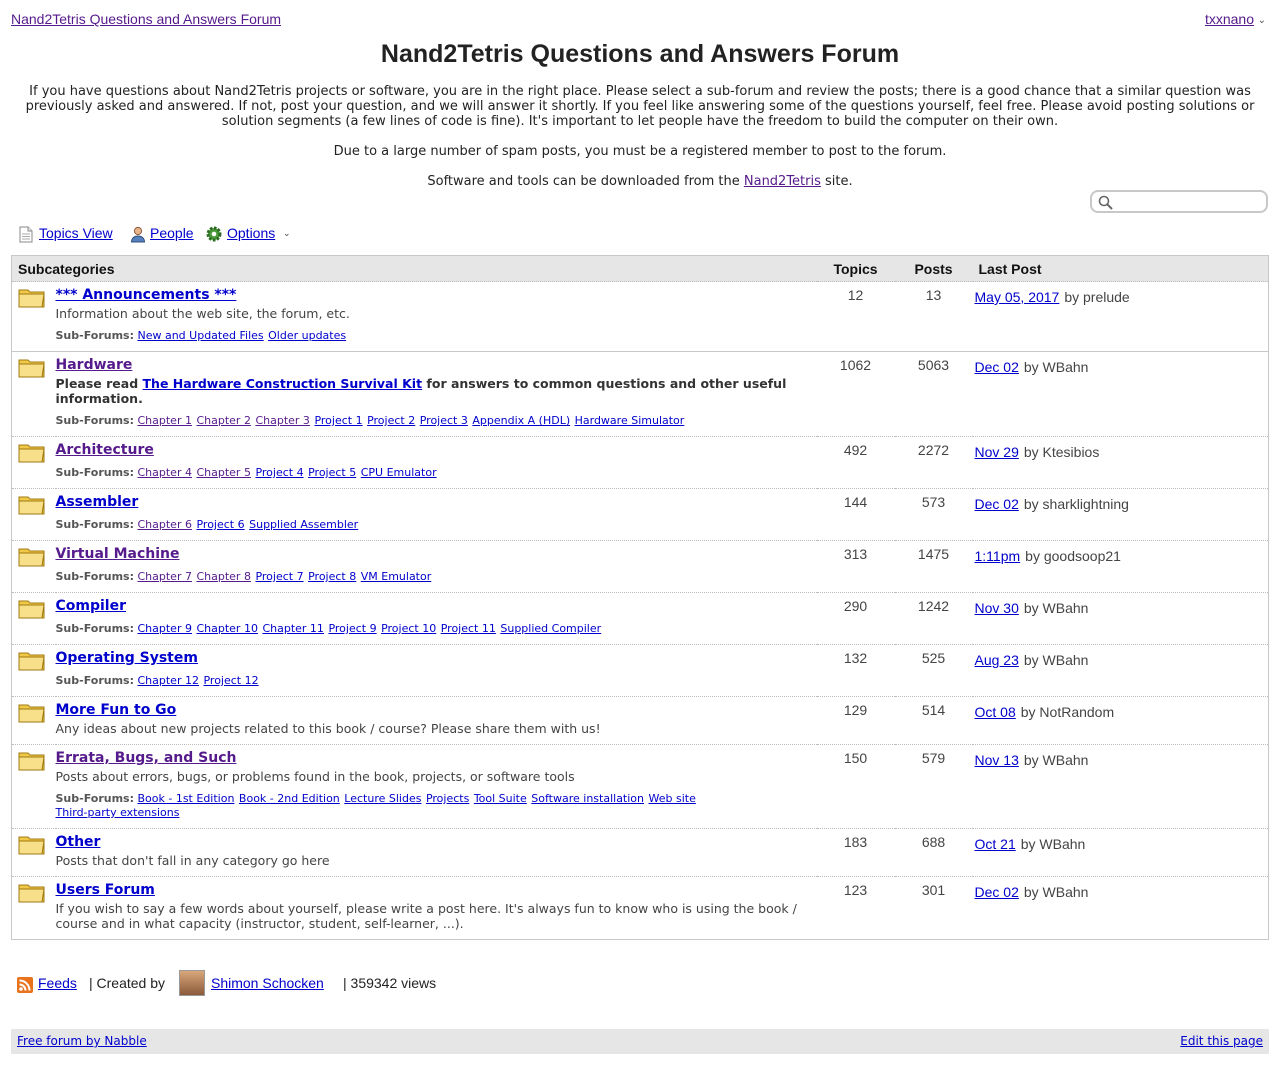 The width and height of the screenshot is (1280, 1067). What do you see at coordinates (382, 798) in the screenshot?
I see `sub-forum-link: Lecture Slides` at bounding box center [382, 798].